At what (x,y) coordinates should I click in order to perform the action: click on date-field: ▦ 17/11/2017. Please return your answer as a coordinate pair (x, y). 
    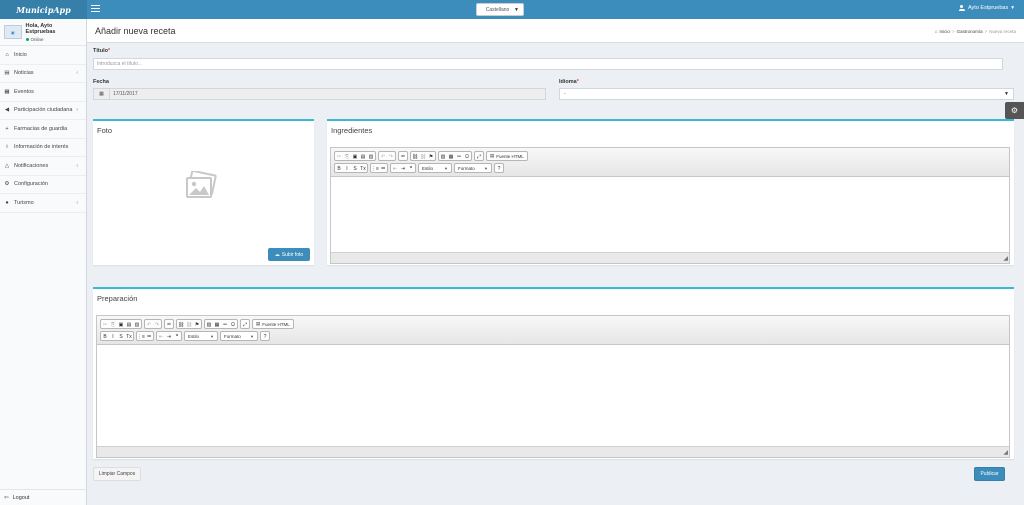
    Looking at the image, I should click on (319, 94).